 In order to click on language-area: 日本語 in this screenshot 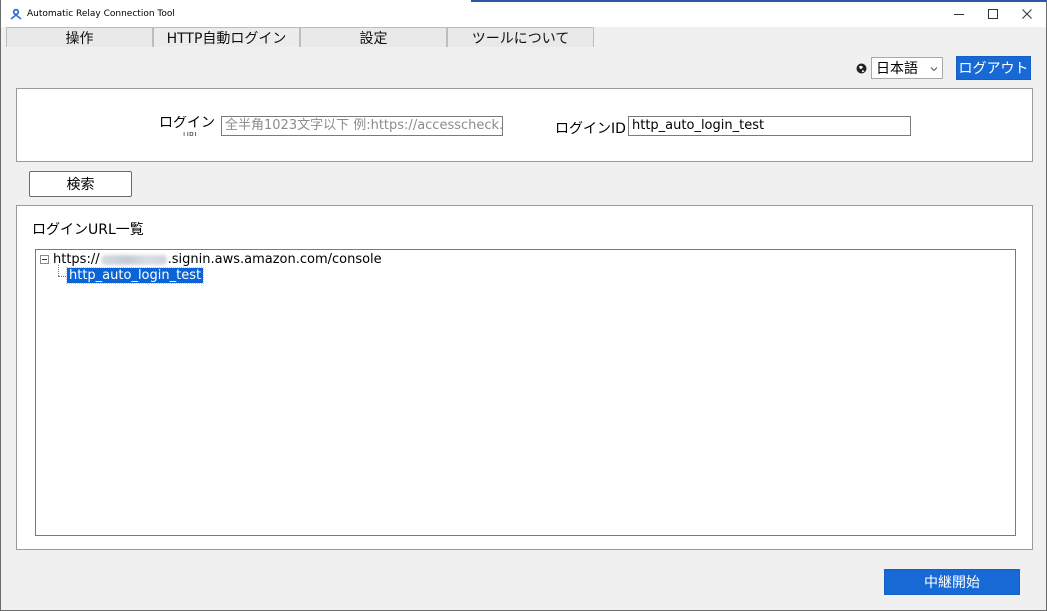, I will do `click(899, 68)`.